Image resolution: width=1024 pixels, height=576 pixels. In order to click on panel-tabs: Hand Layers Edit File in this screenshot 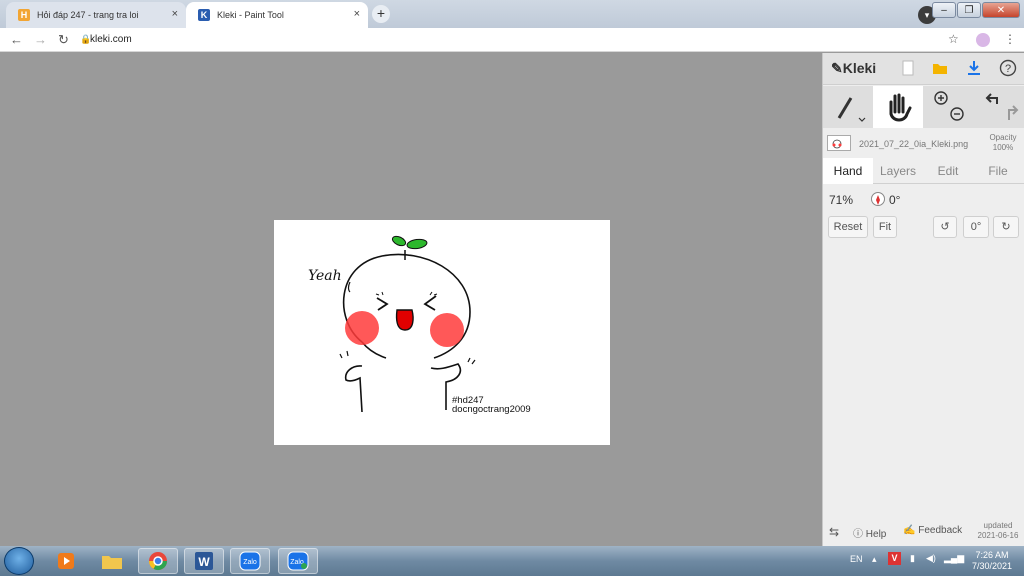, I will do `click(923, 171)`.